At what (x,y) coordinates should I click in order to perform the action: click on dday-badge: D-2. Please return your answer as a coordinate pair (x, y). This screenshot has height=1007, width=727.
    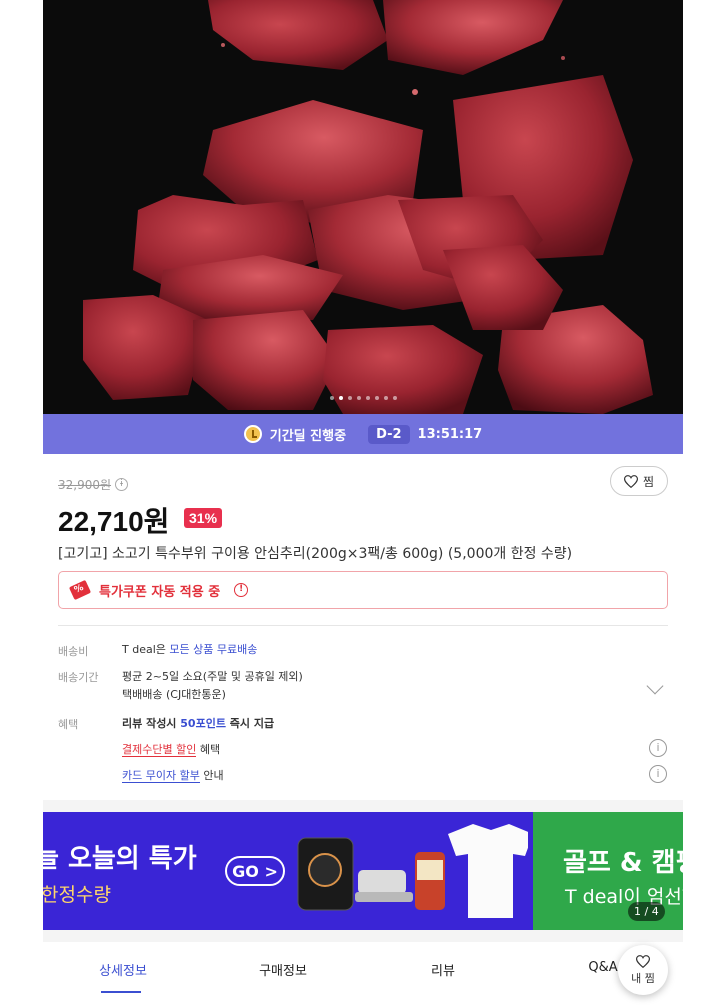
    Looking at the image, I should click on (389, 434).